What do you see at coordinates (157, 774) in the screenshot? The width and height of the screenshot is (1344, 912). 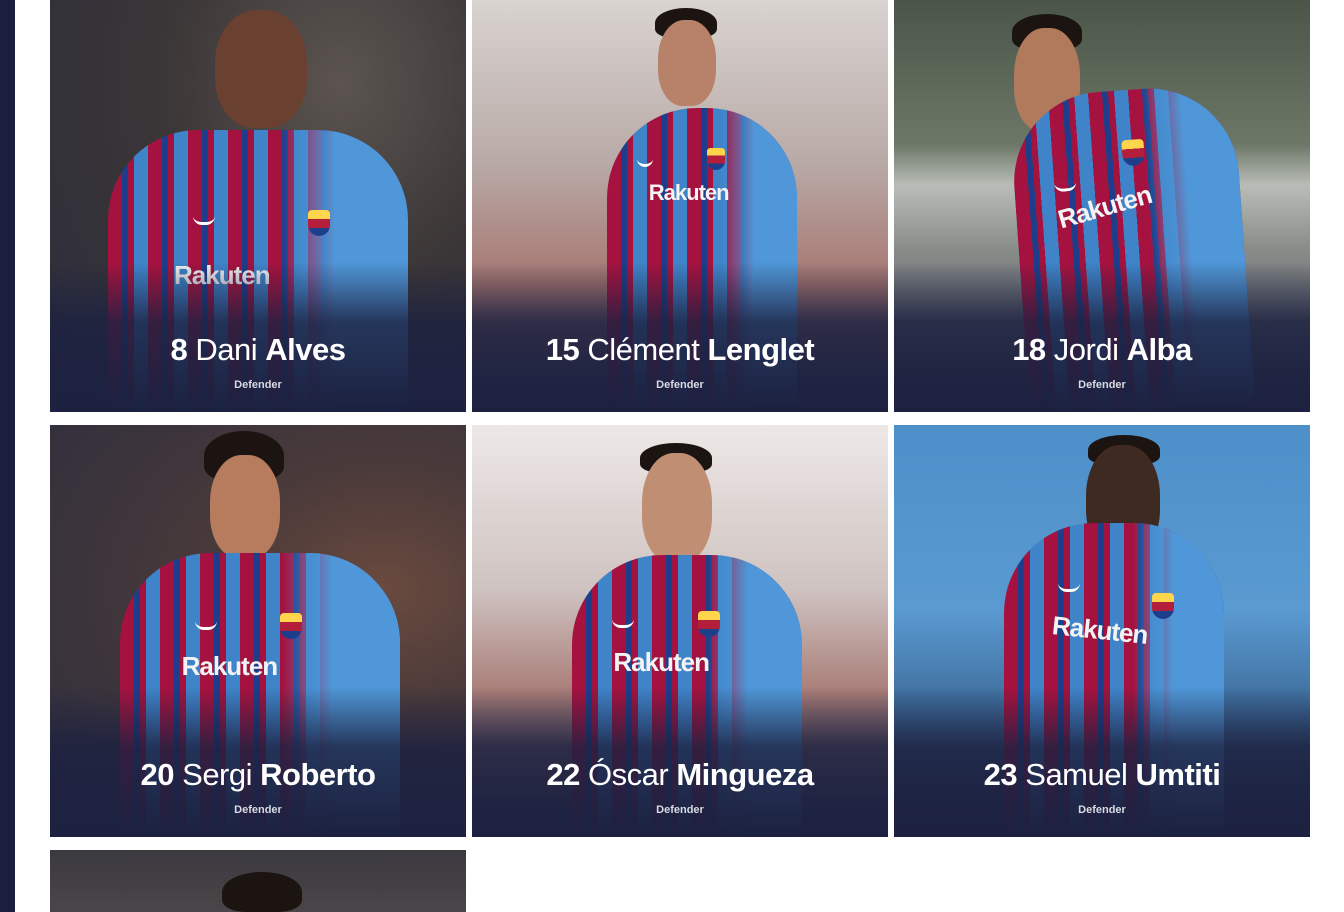 I see `player-number: 20` at bounding box center [157, 774].